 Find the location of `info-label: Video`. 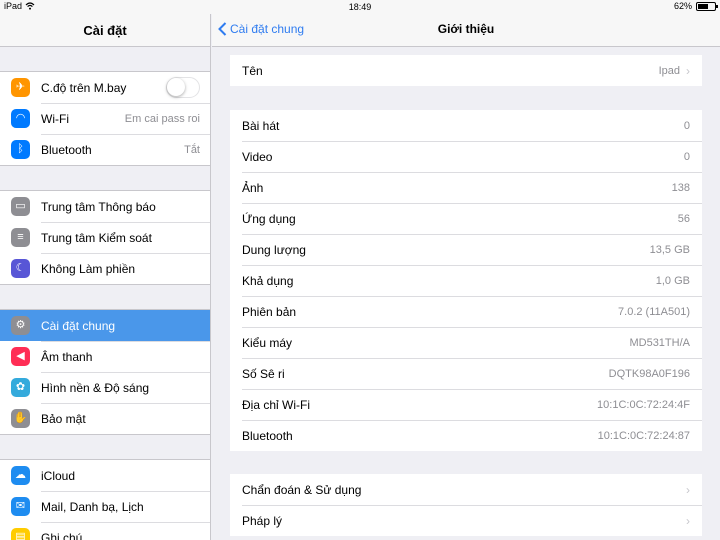

info-label: Video is located at coordinates (257, 156).